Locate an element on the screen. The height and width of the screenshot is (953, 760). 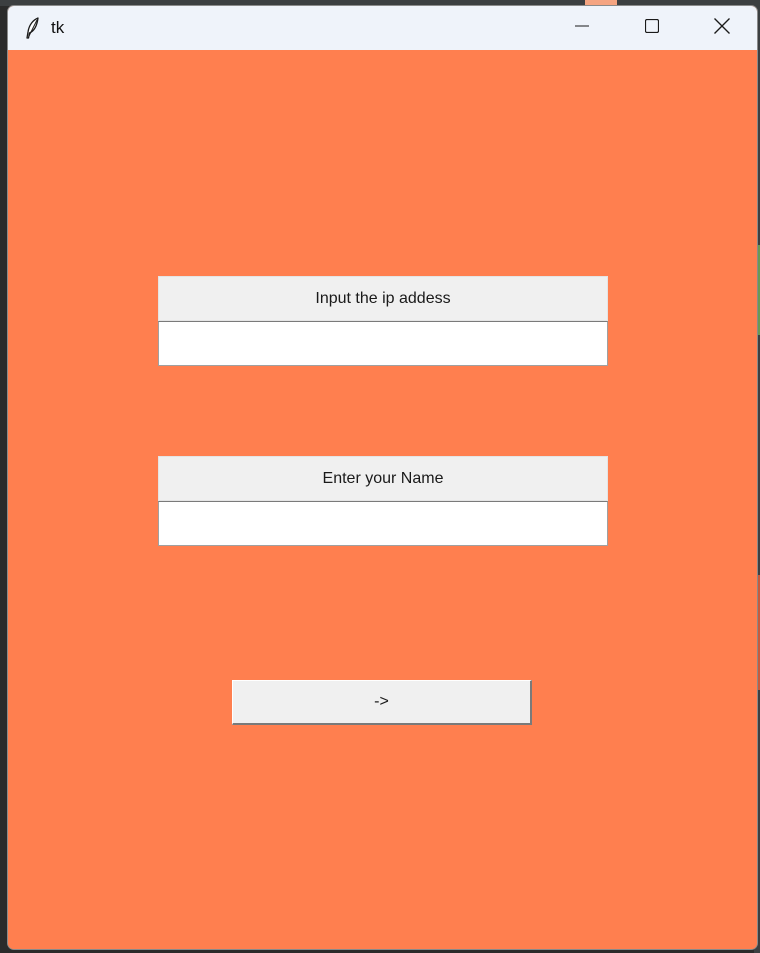
ip-address-input is located at coordinates (383, 343).